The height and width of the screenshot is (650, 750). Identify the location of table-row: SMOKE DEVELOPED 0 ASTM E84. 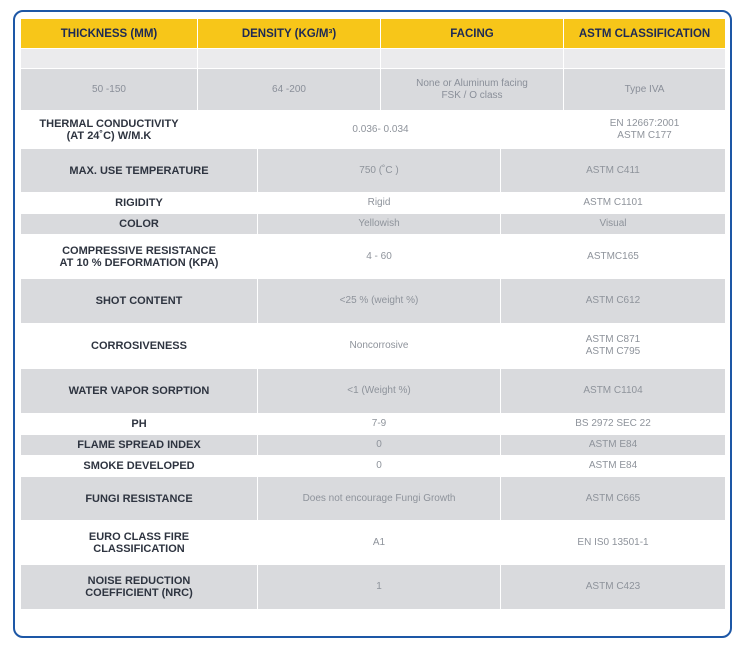
(373, 466).